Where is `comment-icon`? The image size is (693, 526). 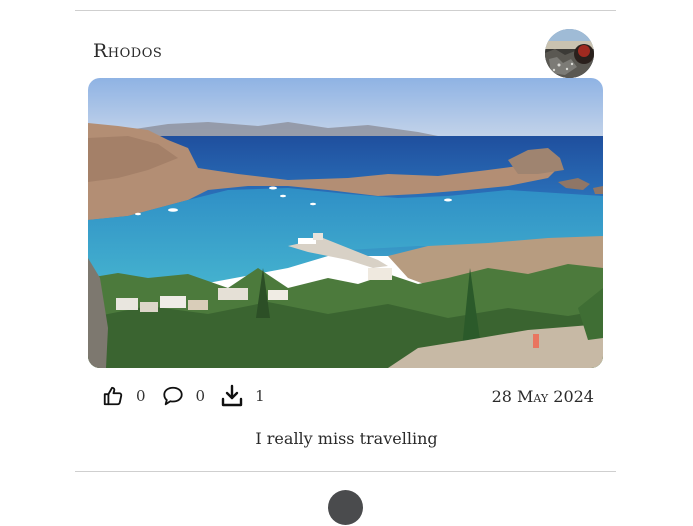
comment-icon is located at coordinates (173, 396).